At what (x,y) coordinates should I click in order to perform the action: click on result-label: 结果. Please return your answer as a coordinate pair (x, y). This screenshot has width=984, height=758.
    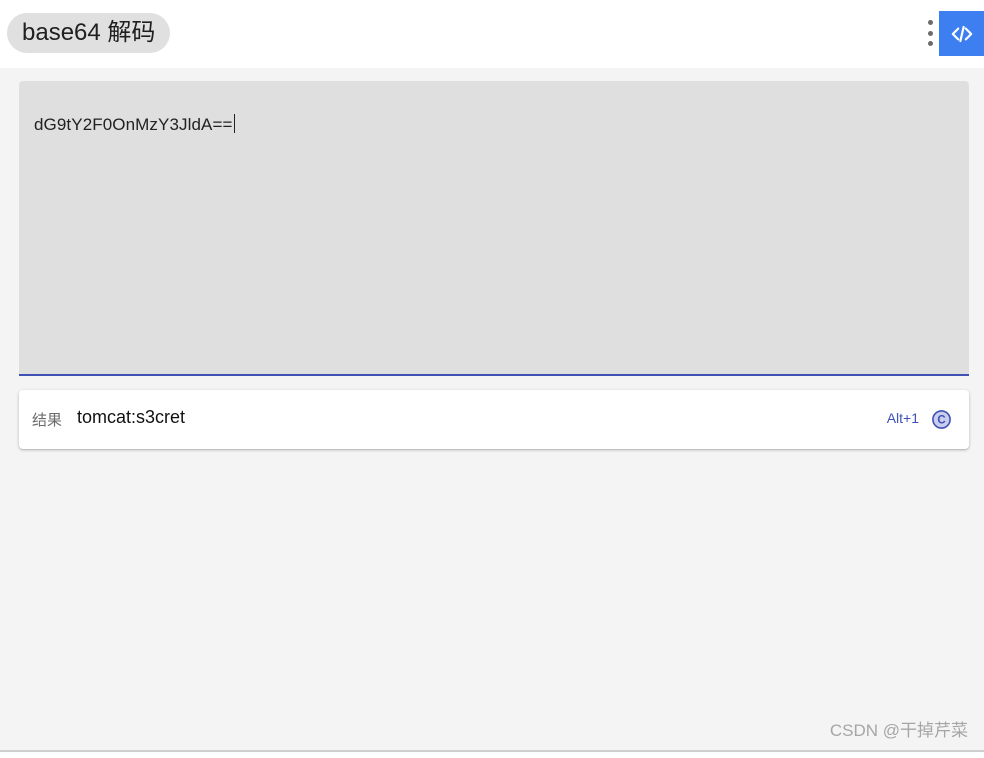
    Looking at the image, I should click on (47, 420).